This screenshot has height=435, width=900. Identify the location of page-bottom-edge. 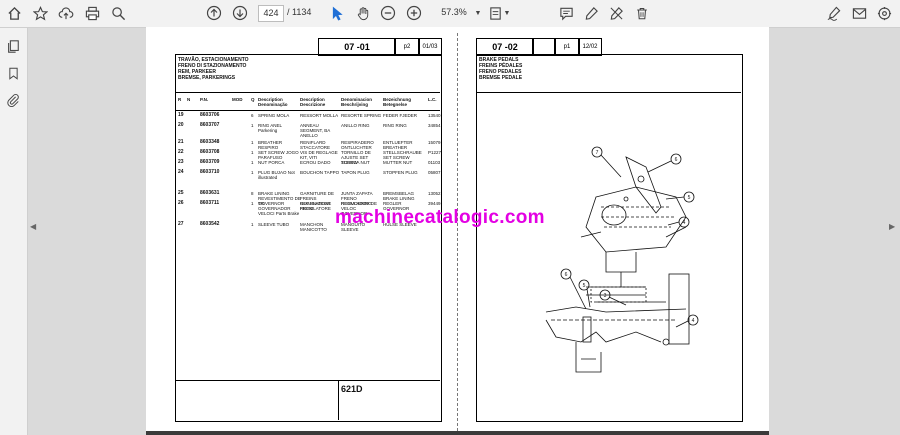
(457, 433).